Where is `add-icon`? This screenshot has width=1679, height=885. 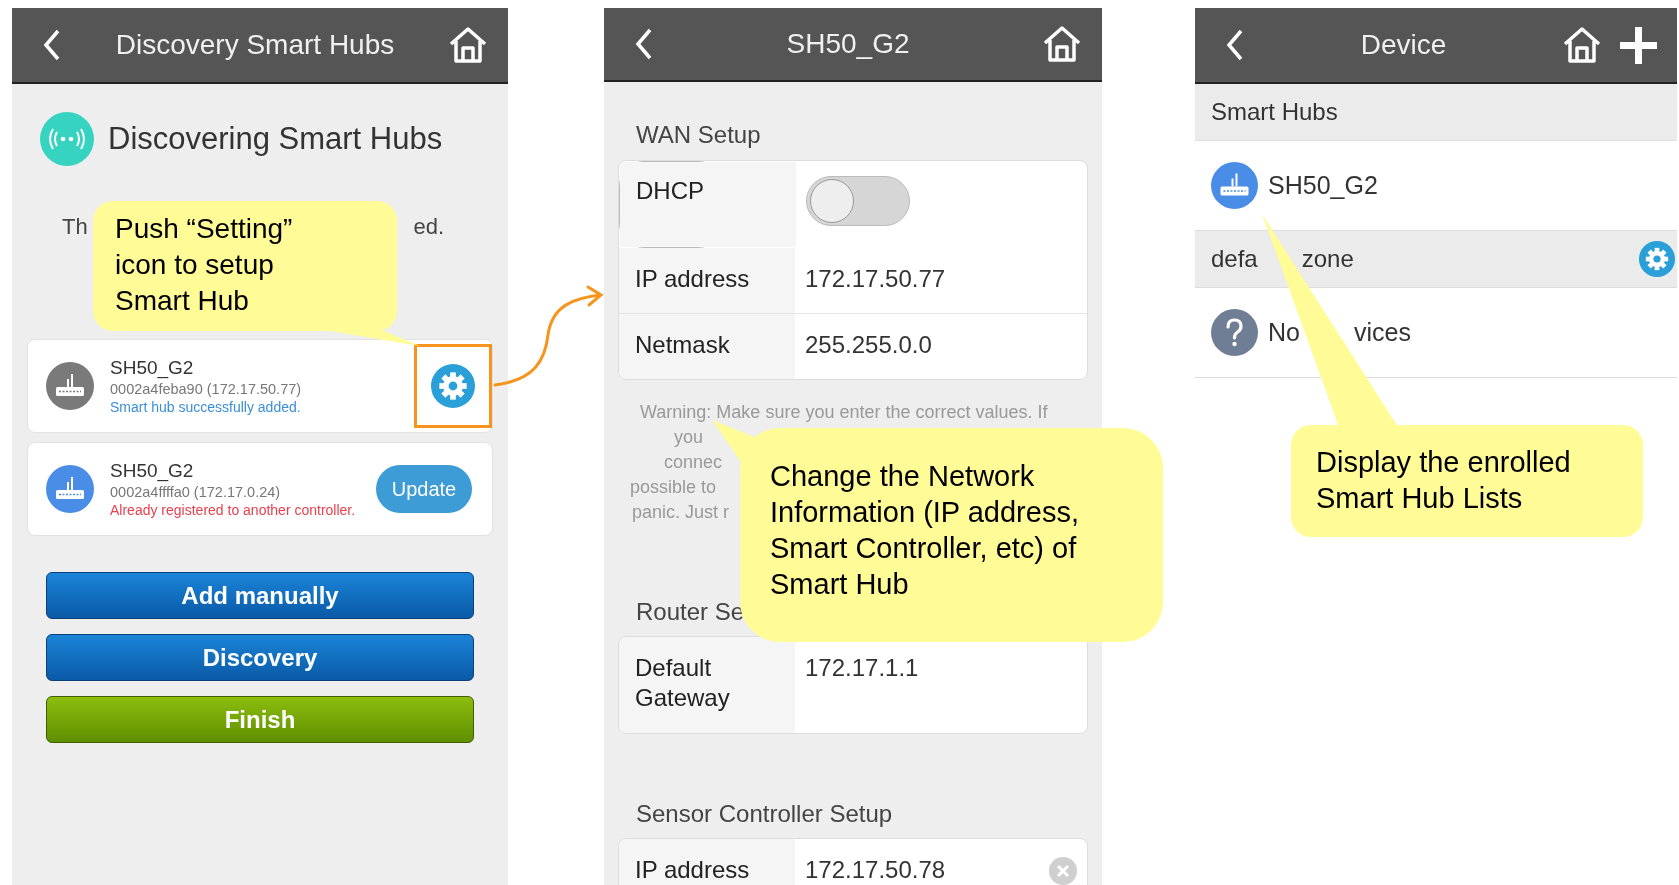 add-icon is located at coordinates (1638, 45).